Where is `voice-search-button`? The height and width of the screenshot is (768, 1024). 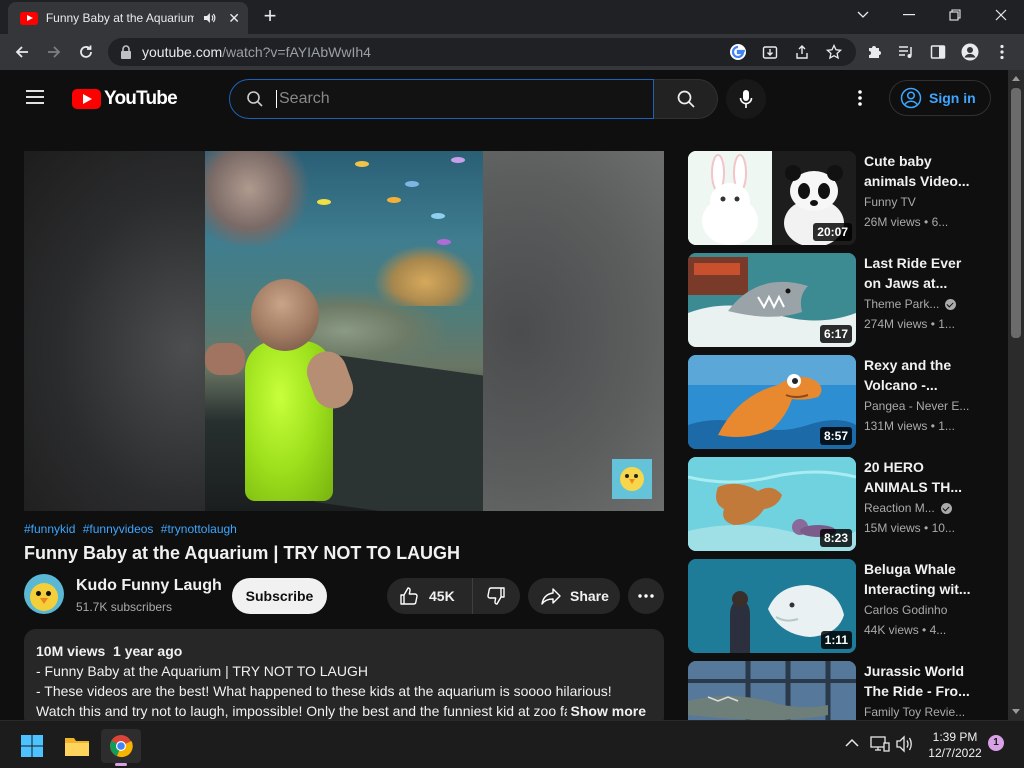 voice-search-button is located at coordinates (746, 99).